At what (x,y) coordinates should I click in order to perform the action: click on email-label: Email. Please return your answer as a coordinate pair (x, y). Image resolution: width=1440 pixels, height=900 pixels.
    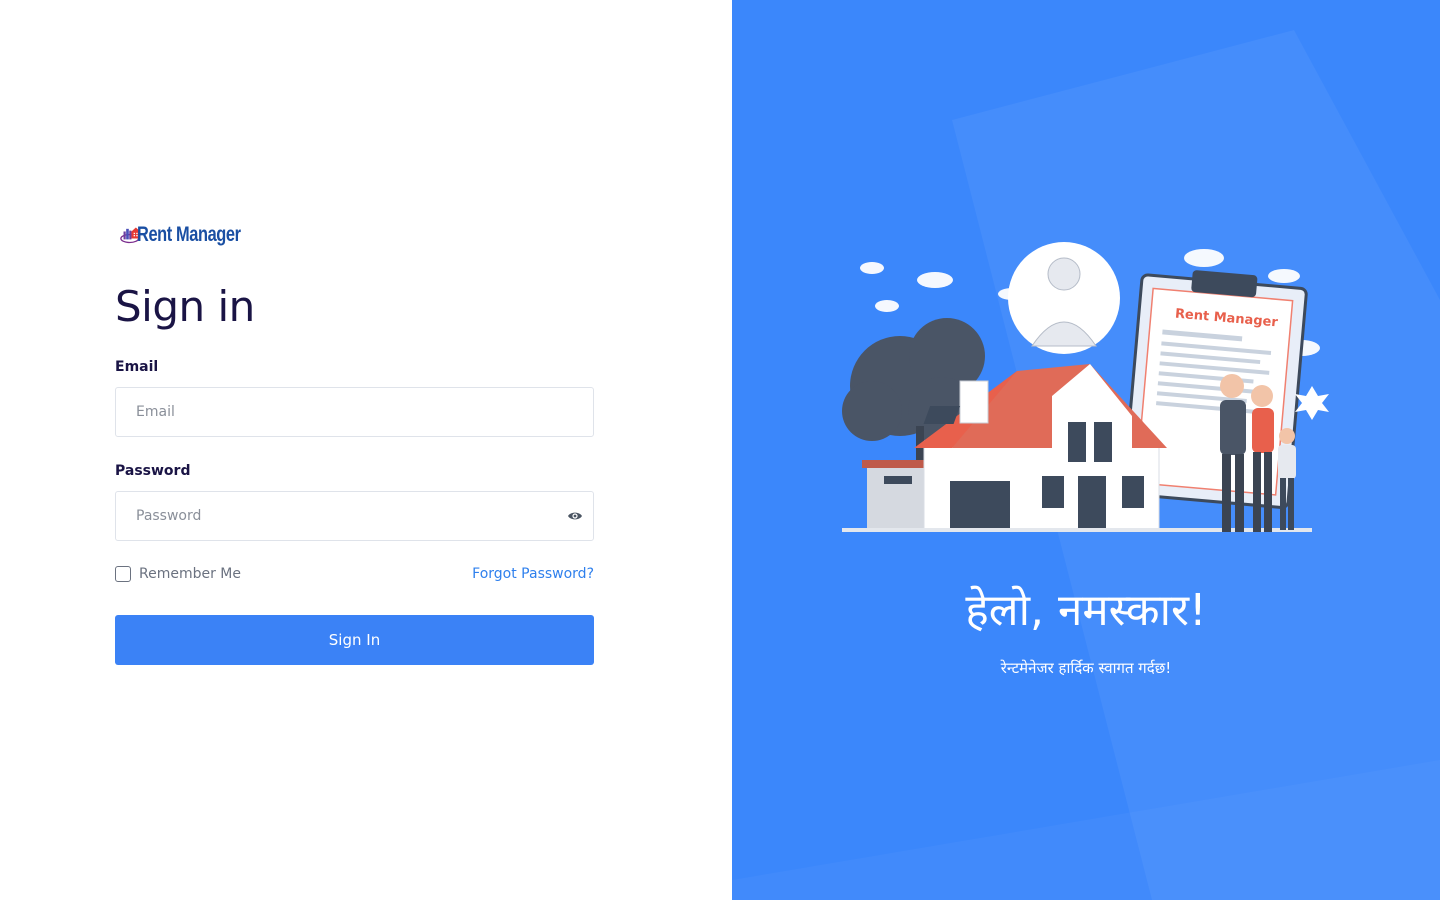
    Looking at the image, I should click on (137, 367).